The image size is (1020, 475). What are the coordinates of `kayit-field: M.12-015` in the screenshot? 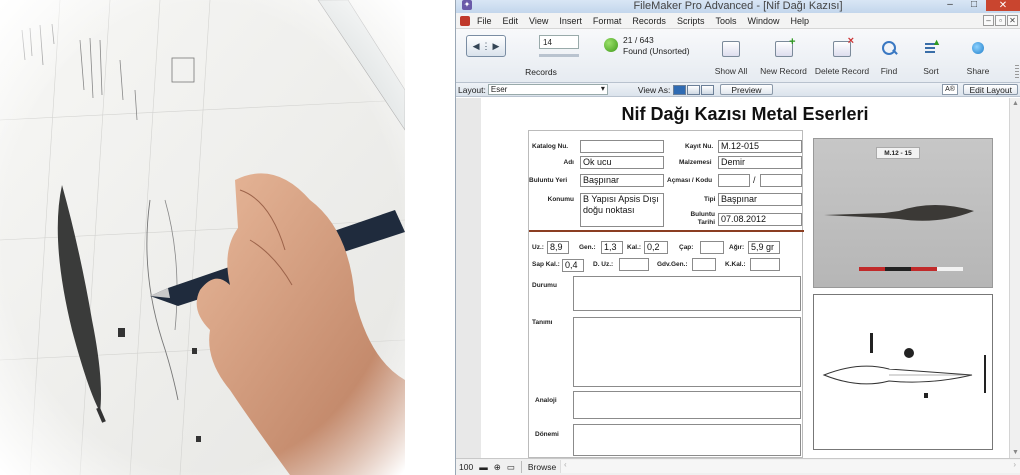 It's located at (760, 146).